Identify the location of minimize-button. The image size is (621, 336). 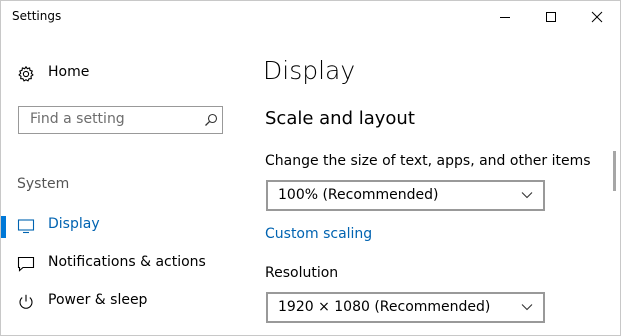
(505, 17).